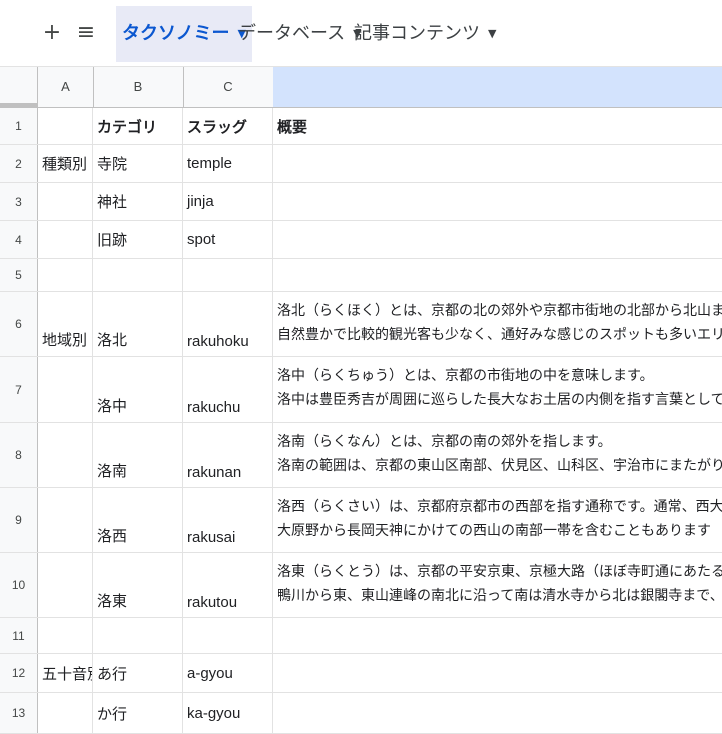 The image size is (722, 734). Describe the element at coordinates (228, 389) in the screenshot. I see `cell-c: rakuchu` at that location.